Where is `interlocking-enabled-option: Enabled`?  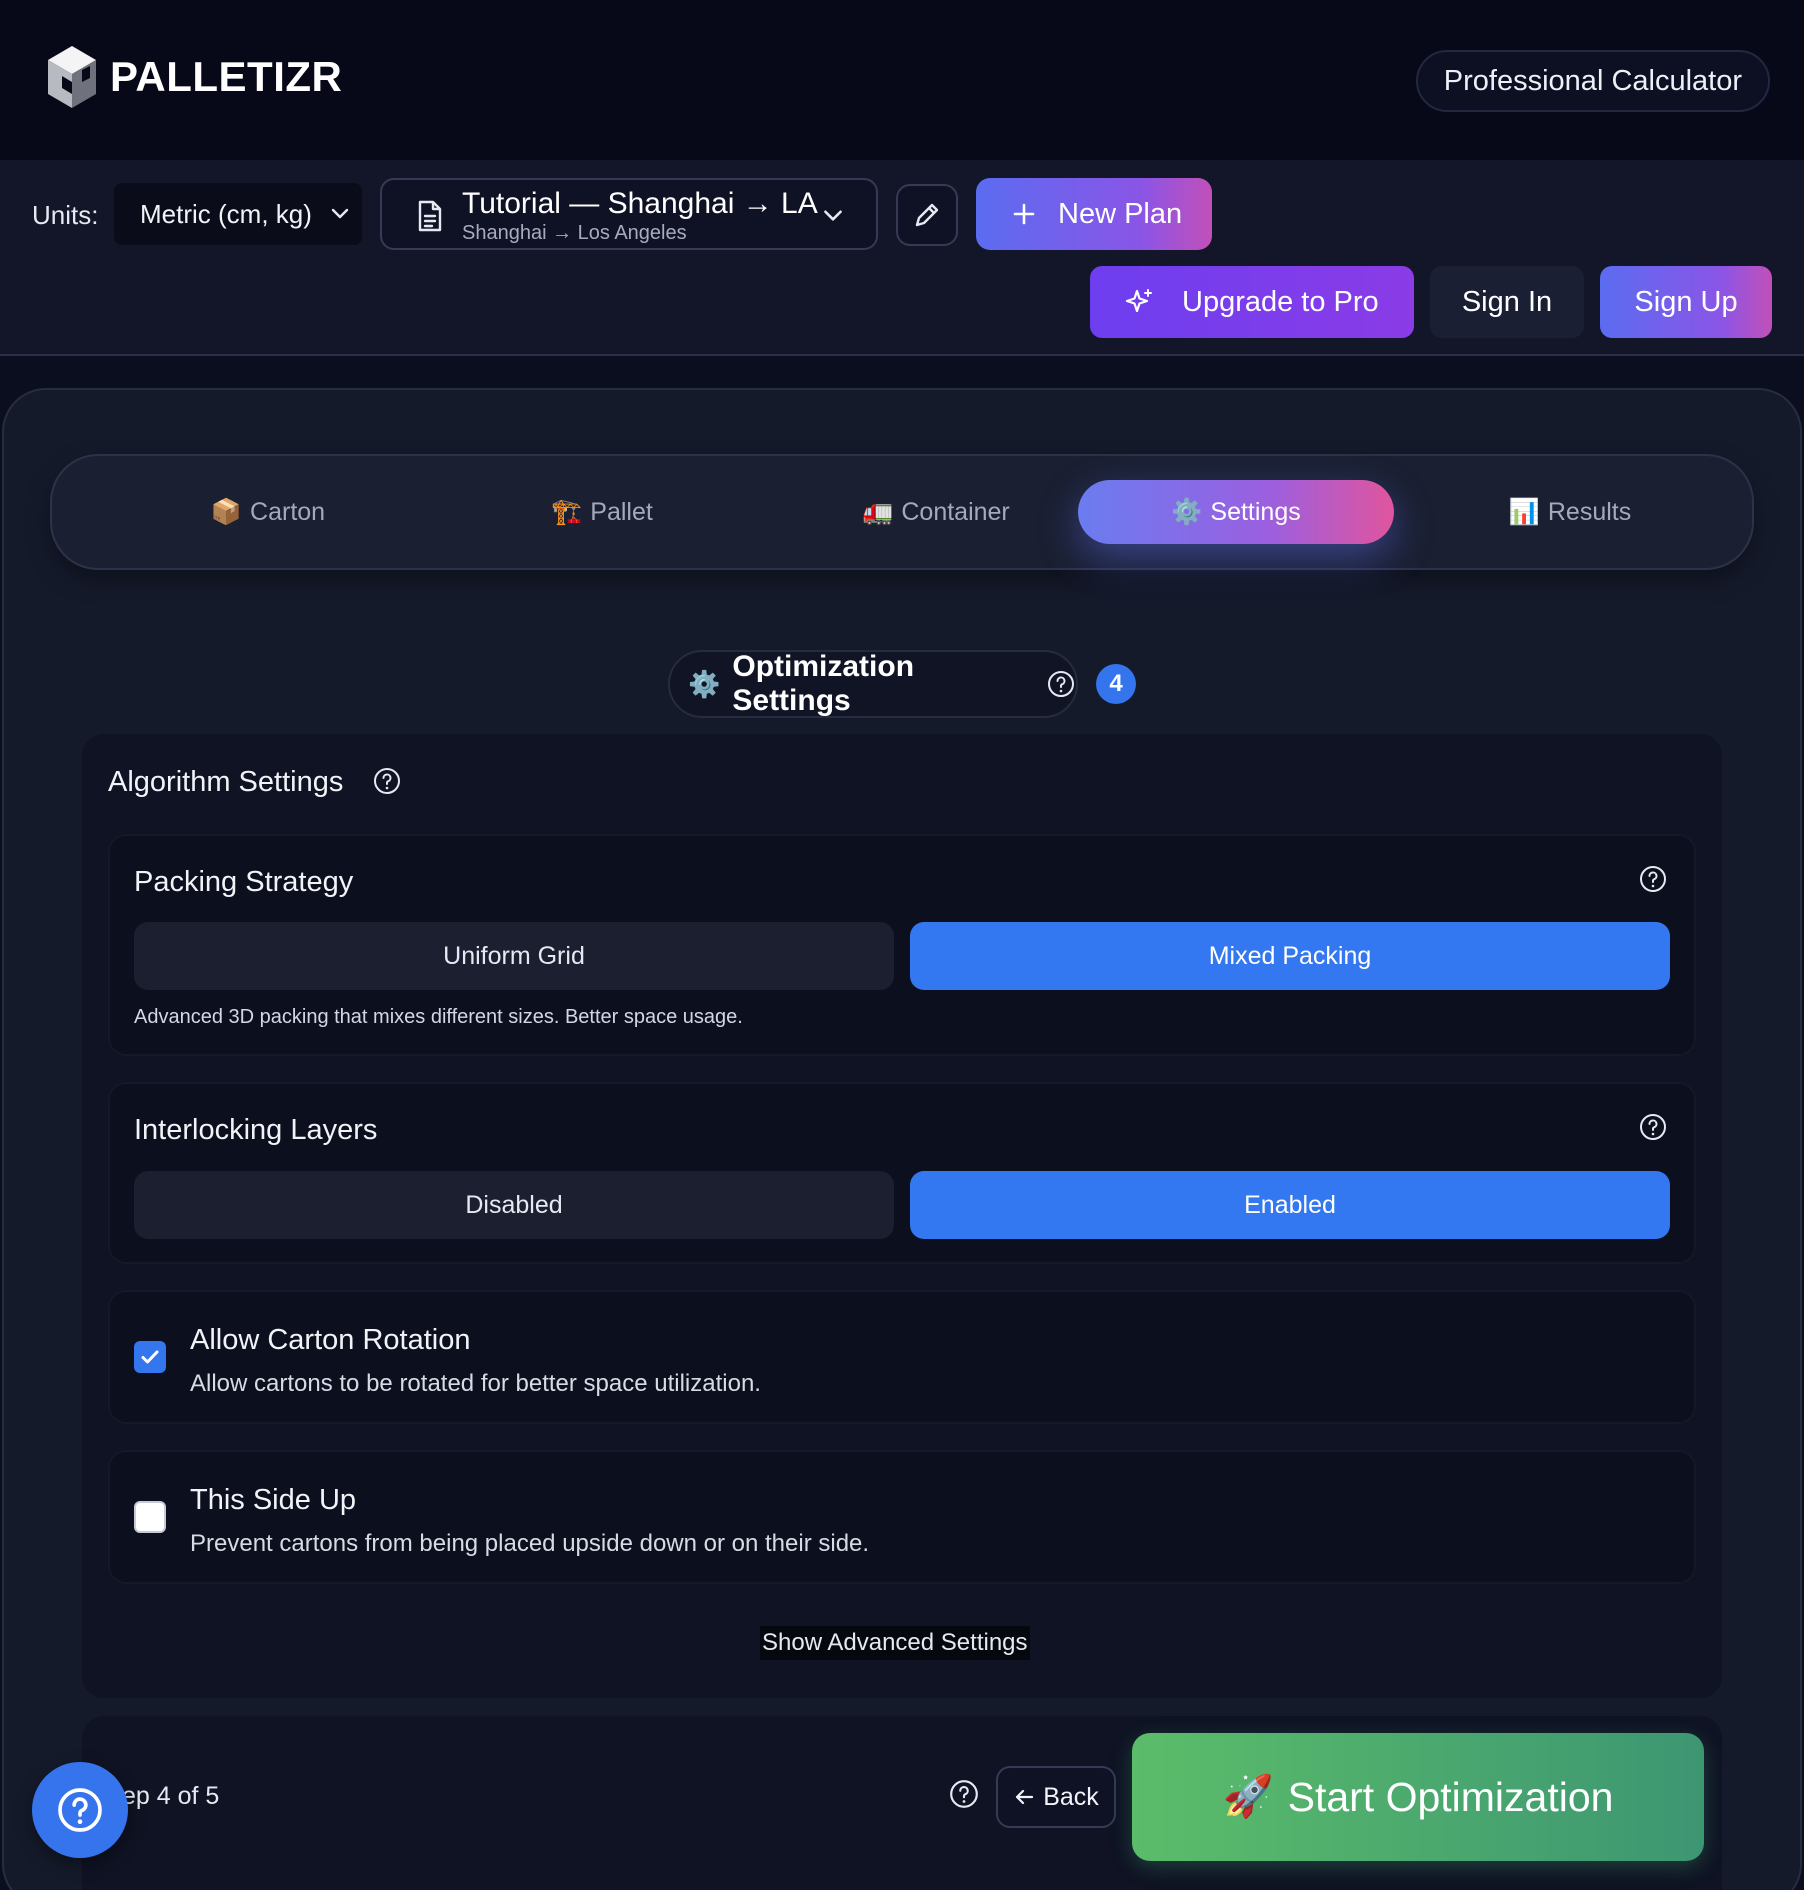
interlocking-enabled-option: Enabled is located at coordinates (1290, 1205).